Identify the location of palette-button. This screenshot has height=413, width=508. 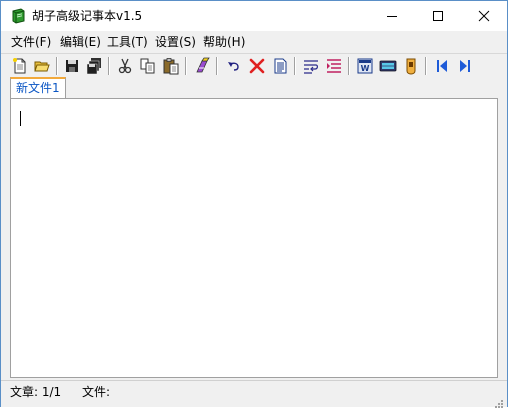
(411, 66).